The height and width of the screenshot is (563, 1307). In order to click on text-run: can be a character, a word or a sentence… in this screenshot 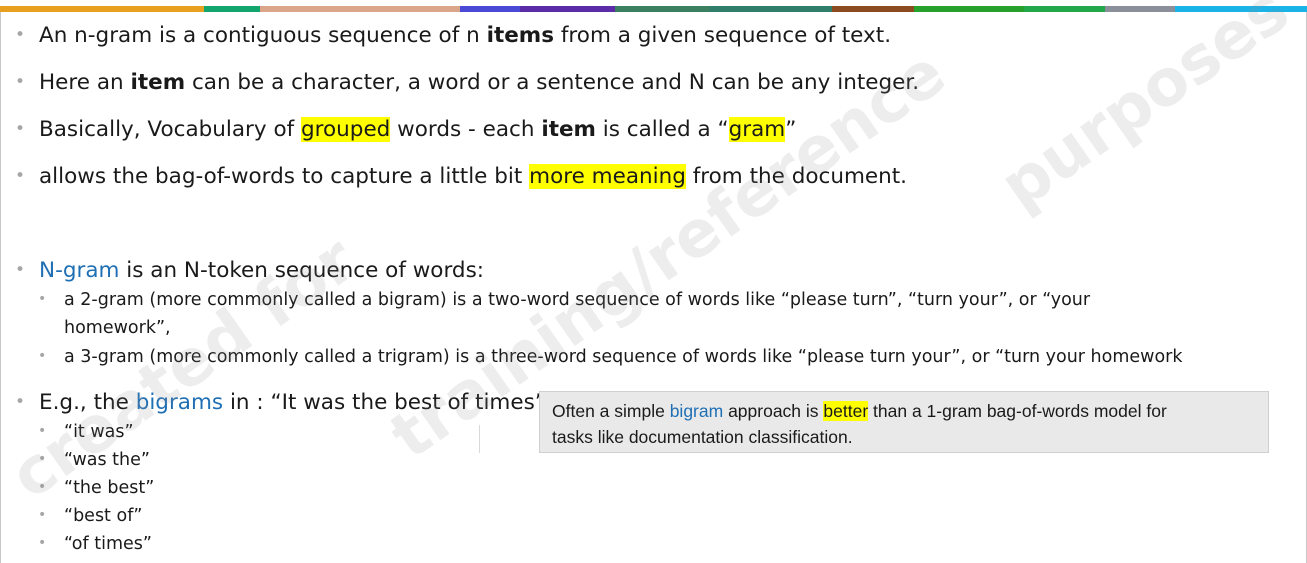, I will do `click(552, 82)`.